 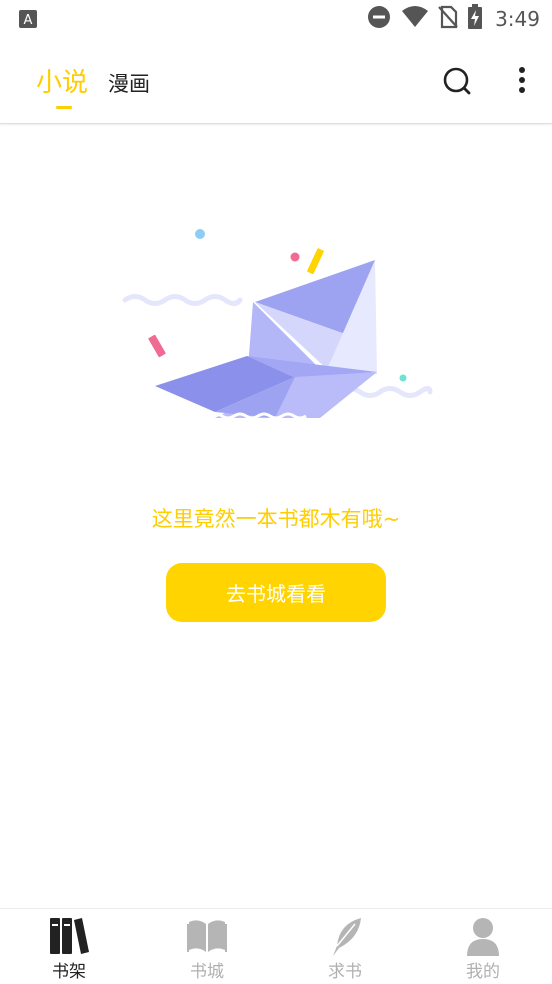 I want to click on battery-charging-icon, so click(x=475, y=19).